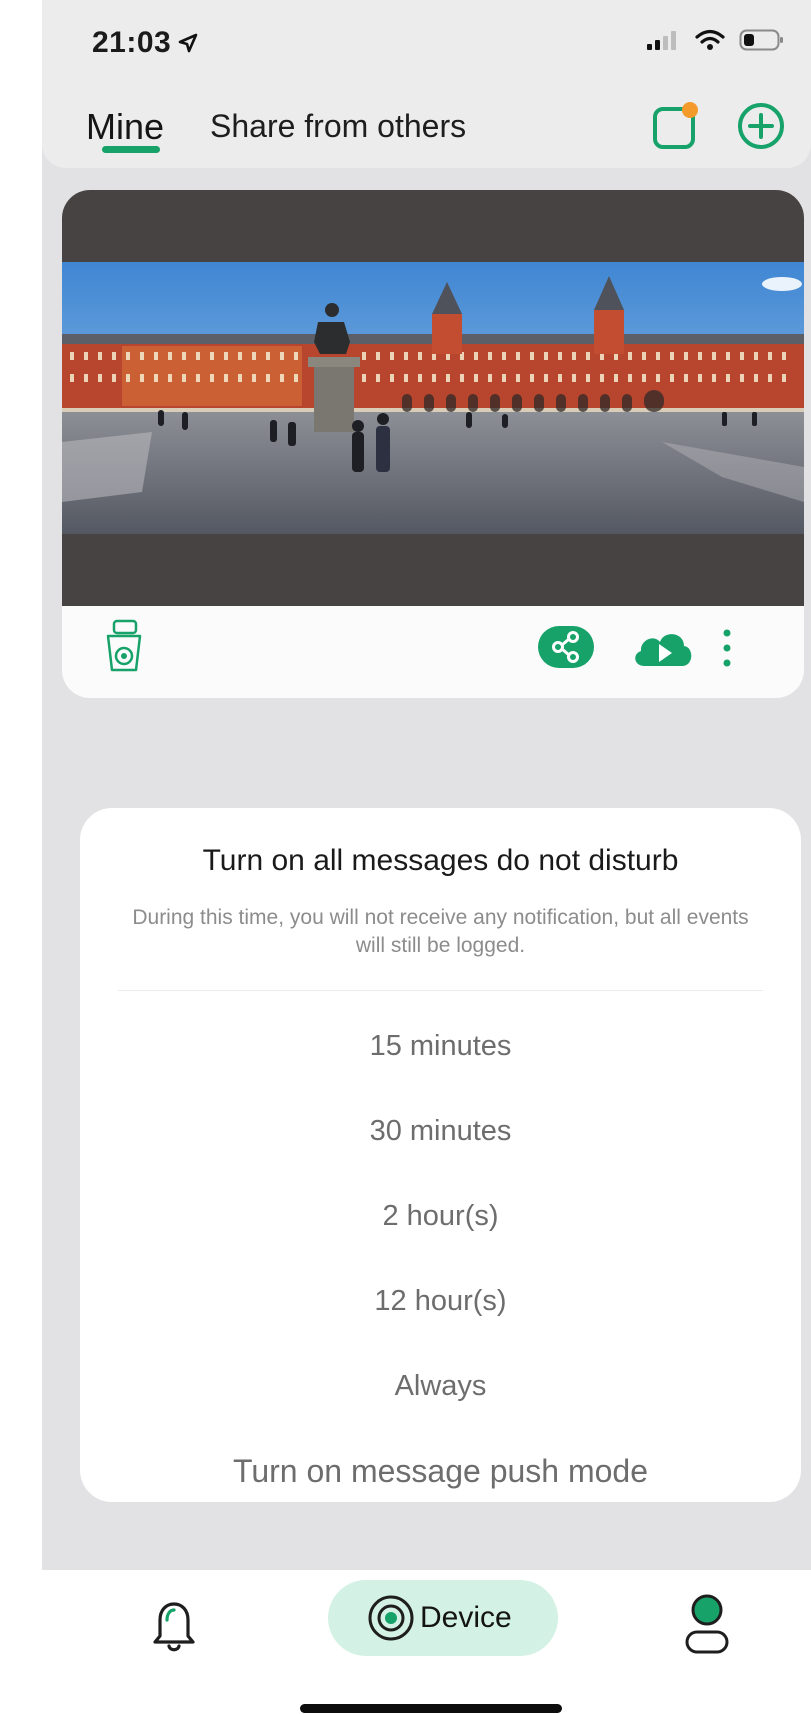 This screenshot has height=1714, width=811. What do you see at coordinates (440, 1301) in the screenshot?
I see `dnd-option-12-hours: 12 hour(s)` at bounding box center [440, 1301].